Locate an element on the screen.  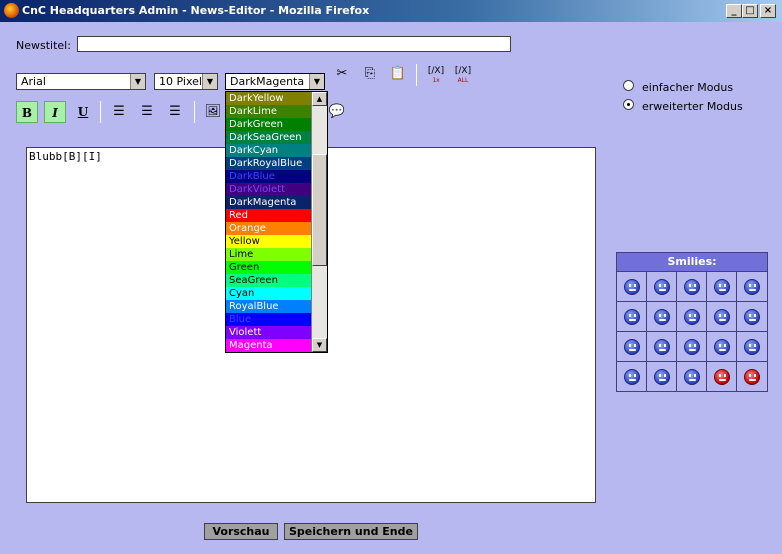
remove-last-code-button: [/X] 1x is located at coordinates (436, 76).